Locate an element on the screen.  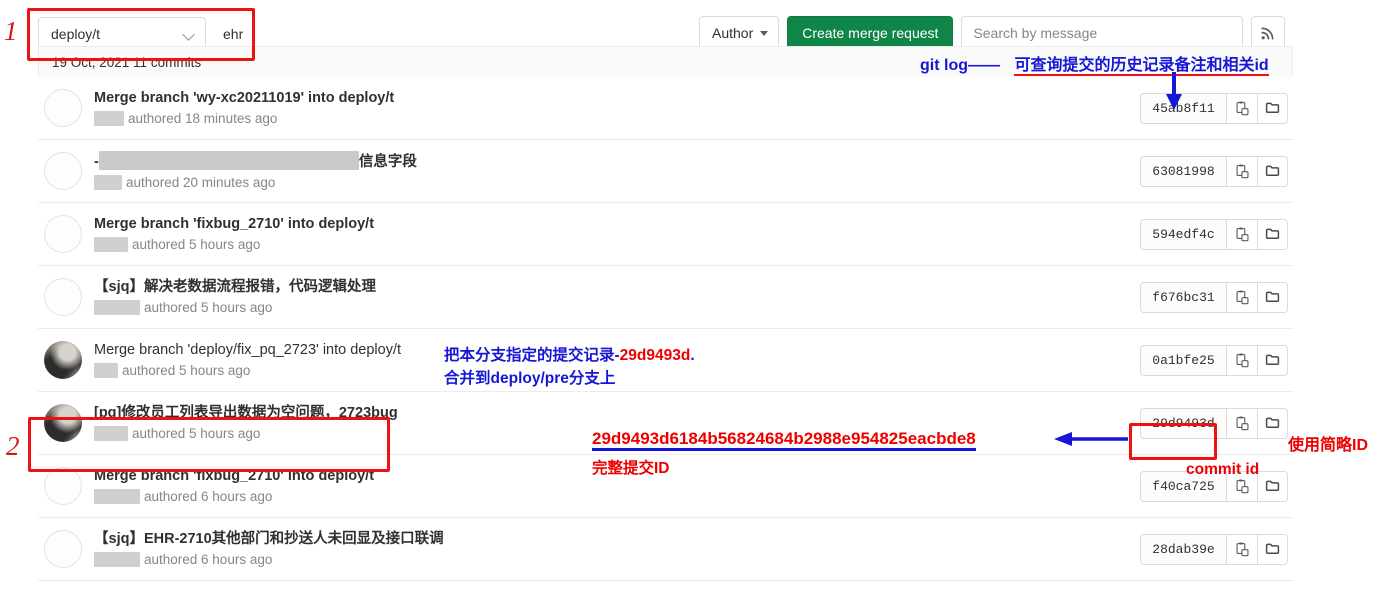
rss-feed-button is located at coordinates (1268, 33).